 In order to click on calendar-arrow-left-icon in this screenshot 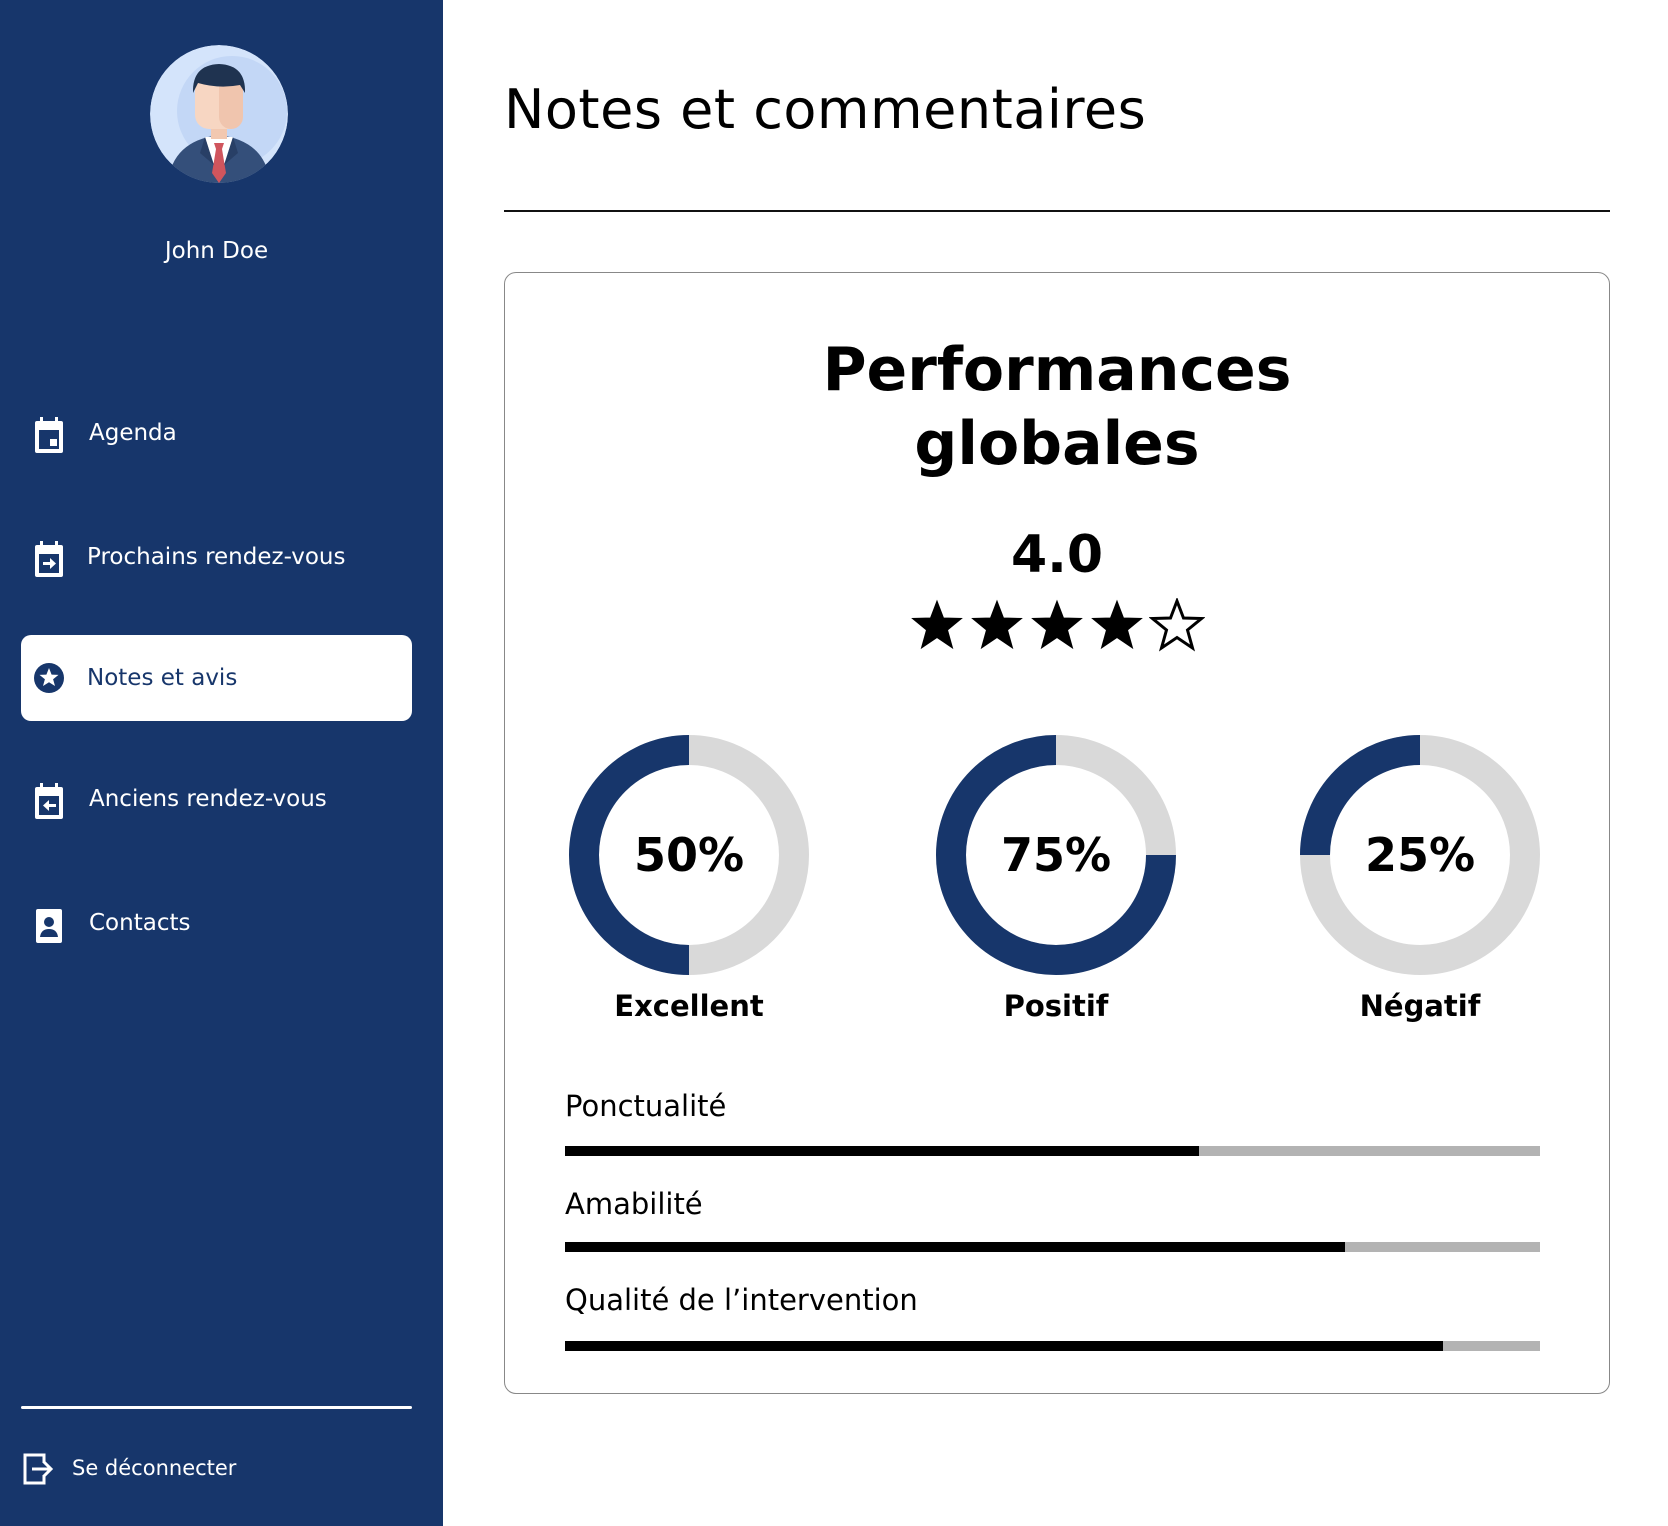, I will do `click(49, 802)`.